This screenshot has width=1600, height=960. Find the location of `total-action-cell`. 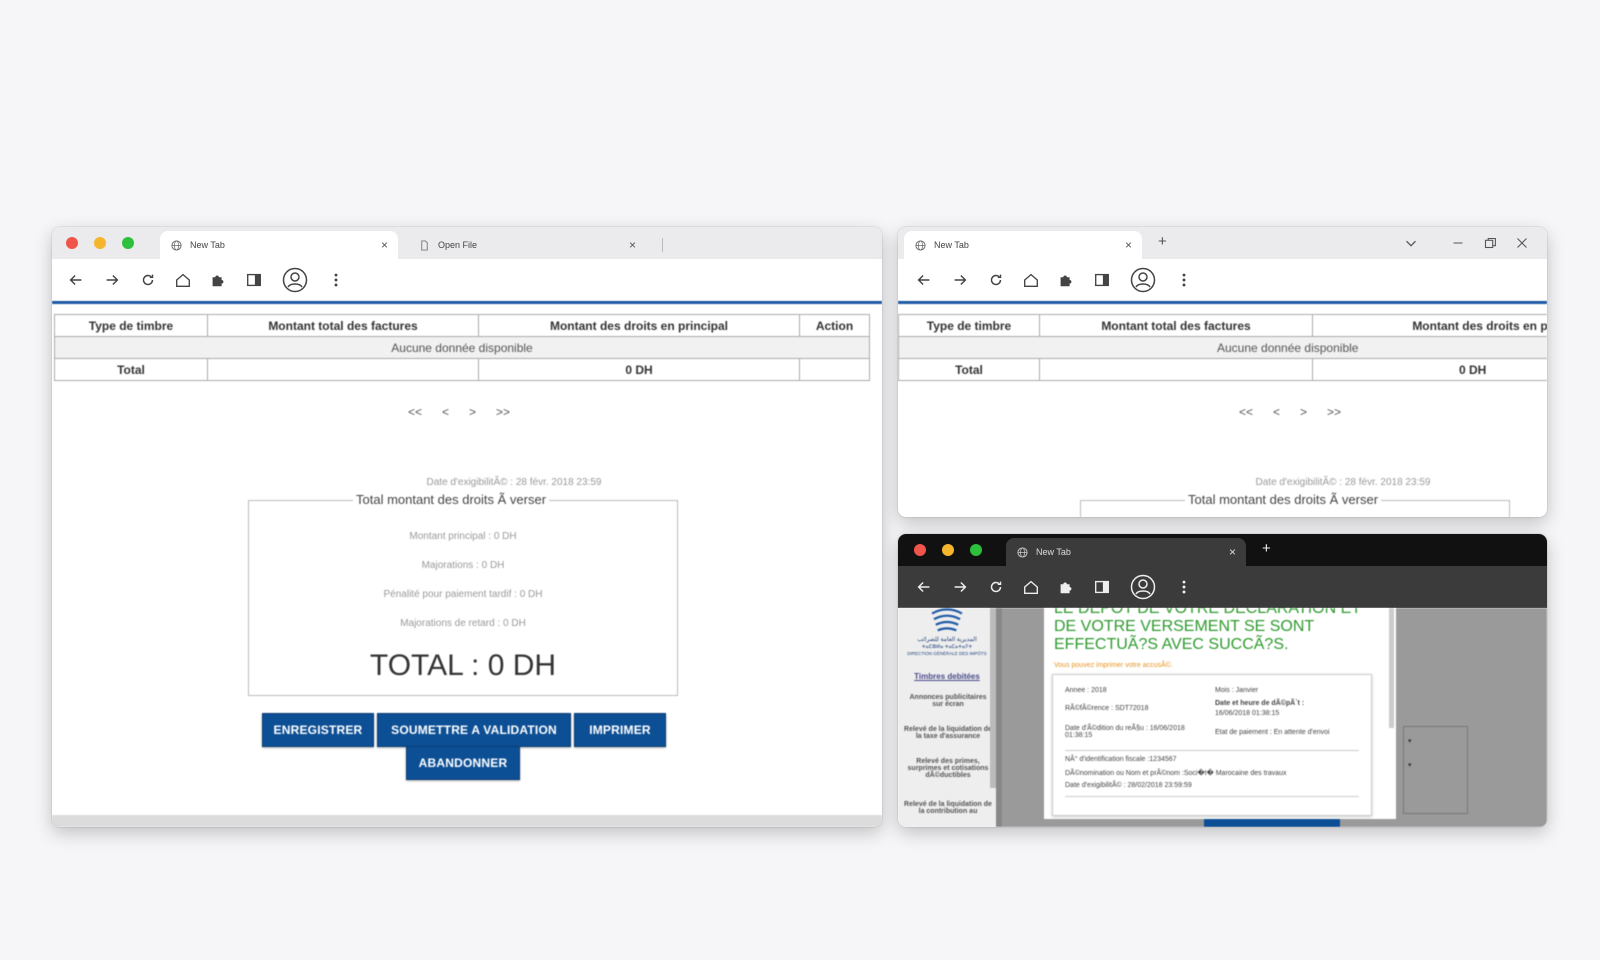

total-action-cell is located at coordinates (834, 369).